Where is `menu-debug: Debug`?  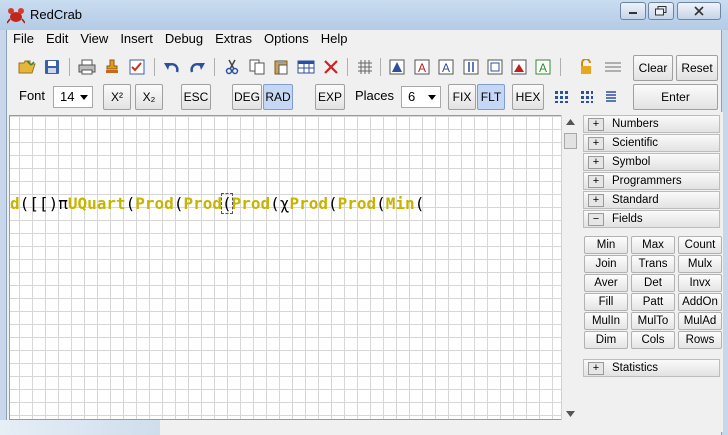
menu-debug: Debug is located at coordinates (184, 39).